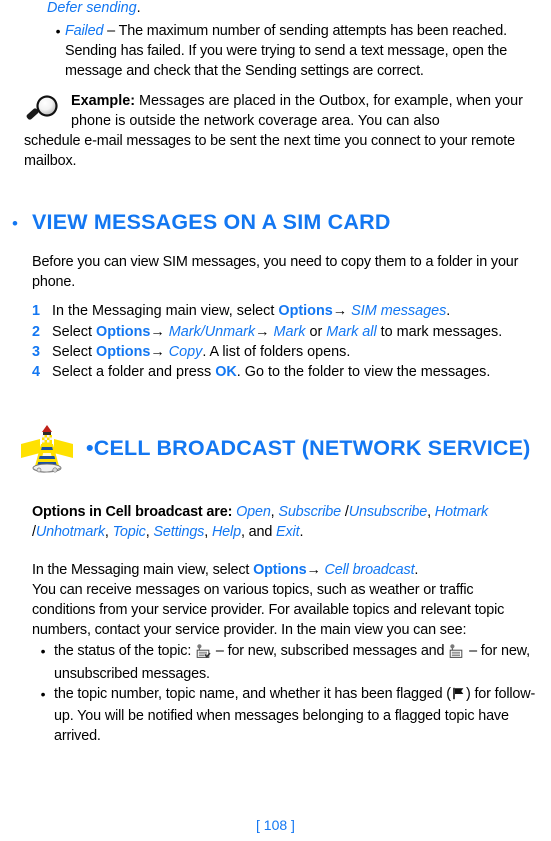 This screenshot has height=841, width=551. What do you see at coordinates (36, 351) in the screenshot?
I see `step-number: 3` at bounding box center [36, 351].